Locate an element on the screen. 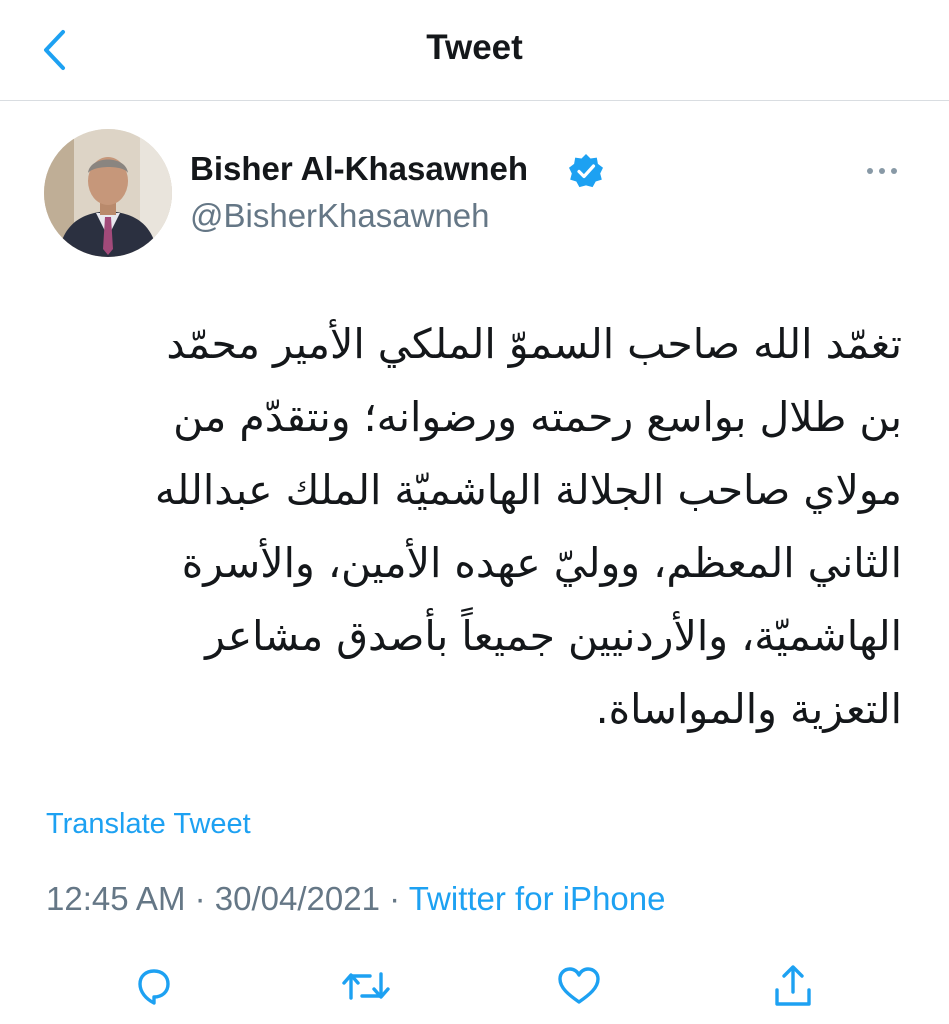  top-bar: Tweet is located at coordinates (474, 50).